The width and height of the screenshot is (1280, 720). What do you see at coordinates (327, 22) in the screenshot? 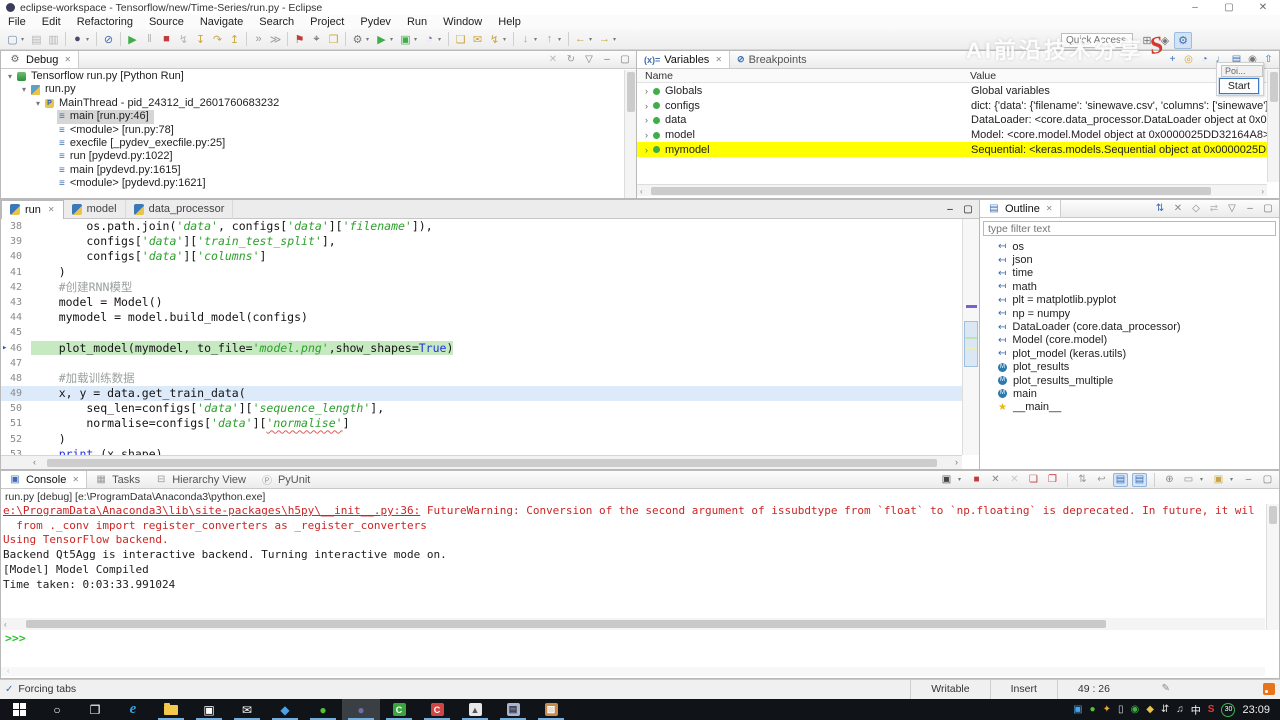
I see `menu-project: Project` at bounding box center [327, 22].